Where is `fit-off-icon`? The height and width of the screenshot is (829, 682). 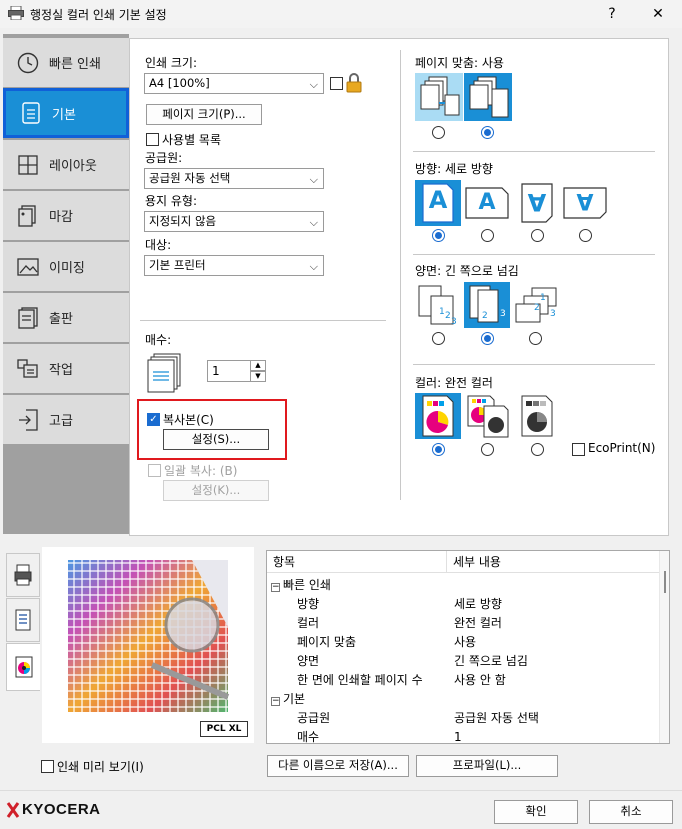 fit-off-icon is located at coordinates (439, 97).